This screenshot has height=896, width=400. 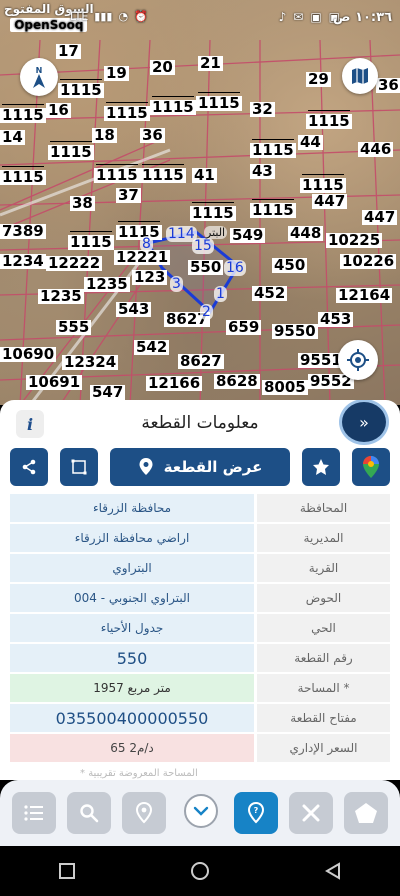 I want to click on parcel-label: 9550, so click(x=295, y=331).